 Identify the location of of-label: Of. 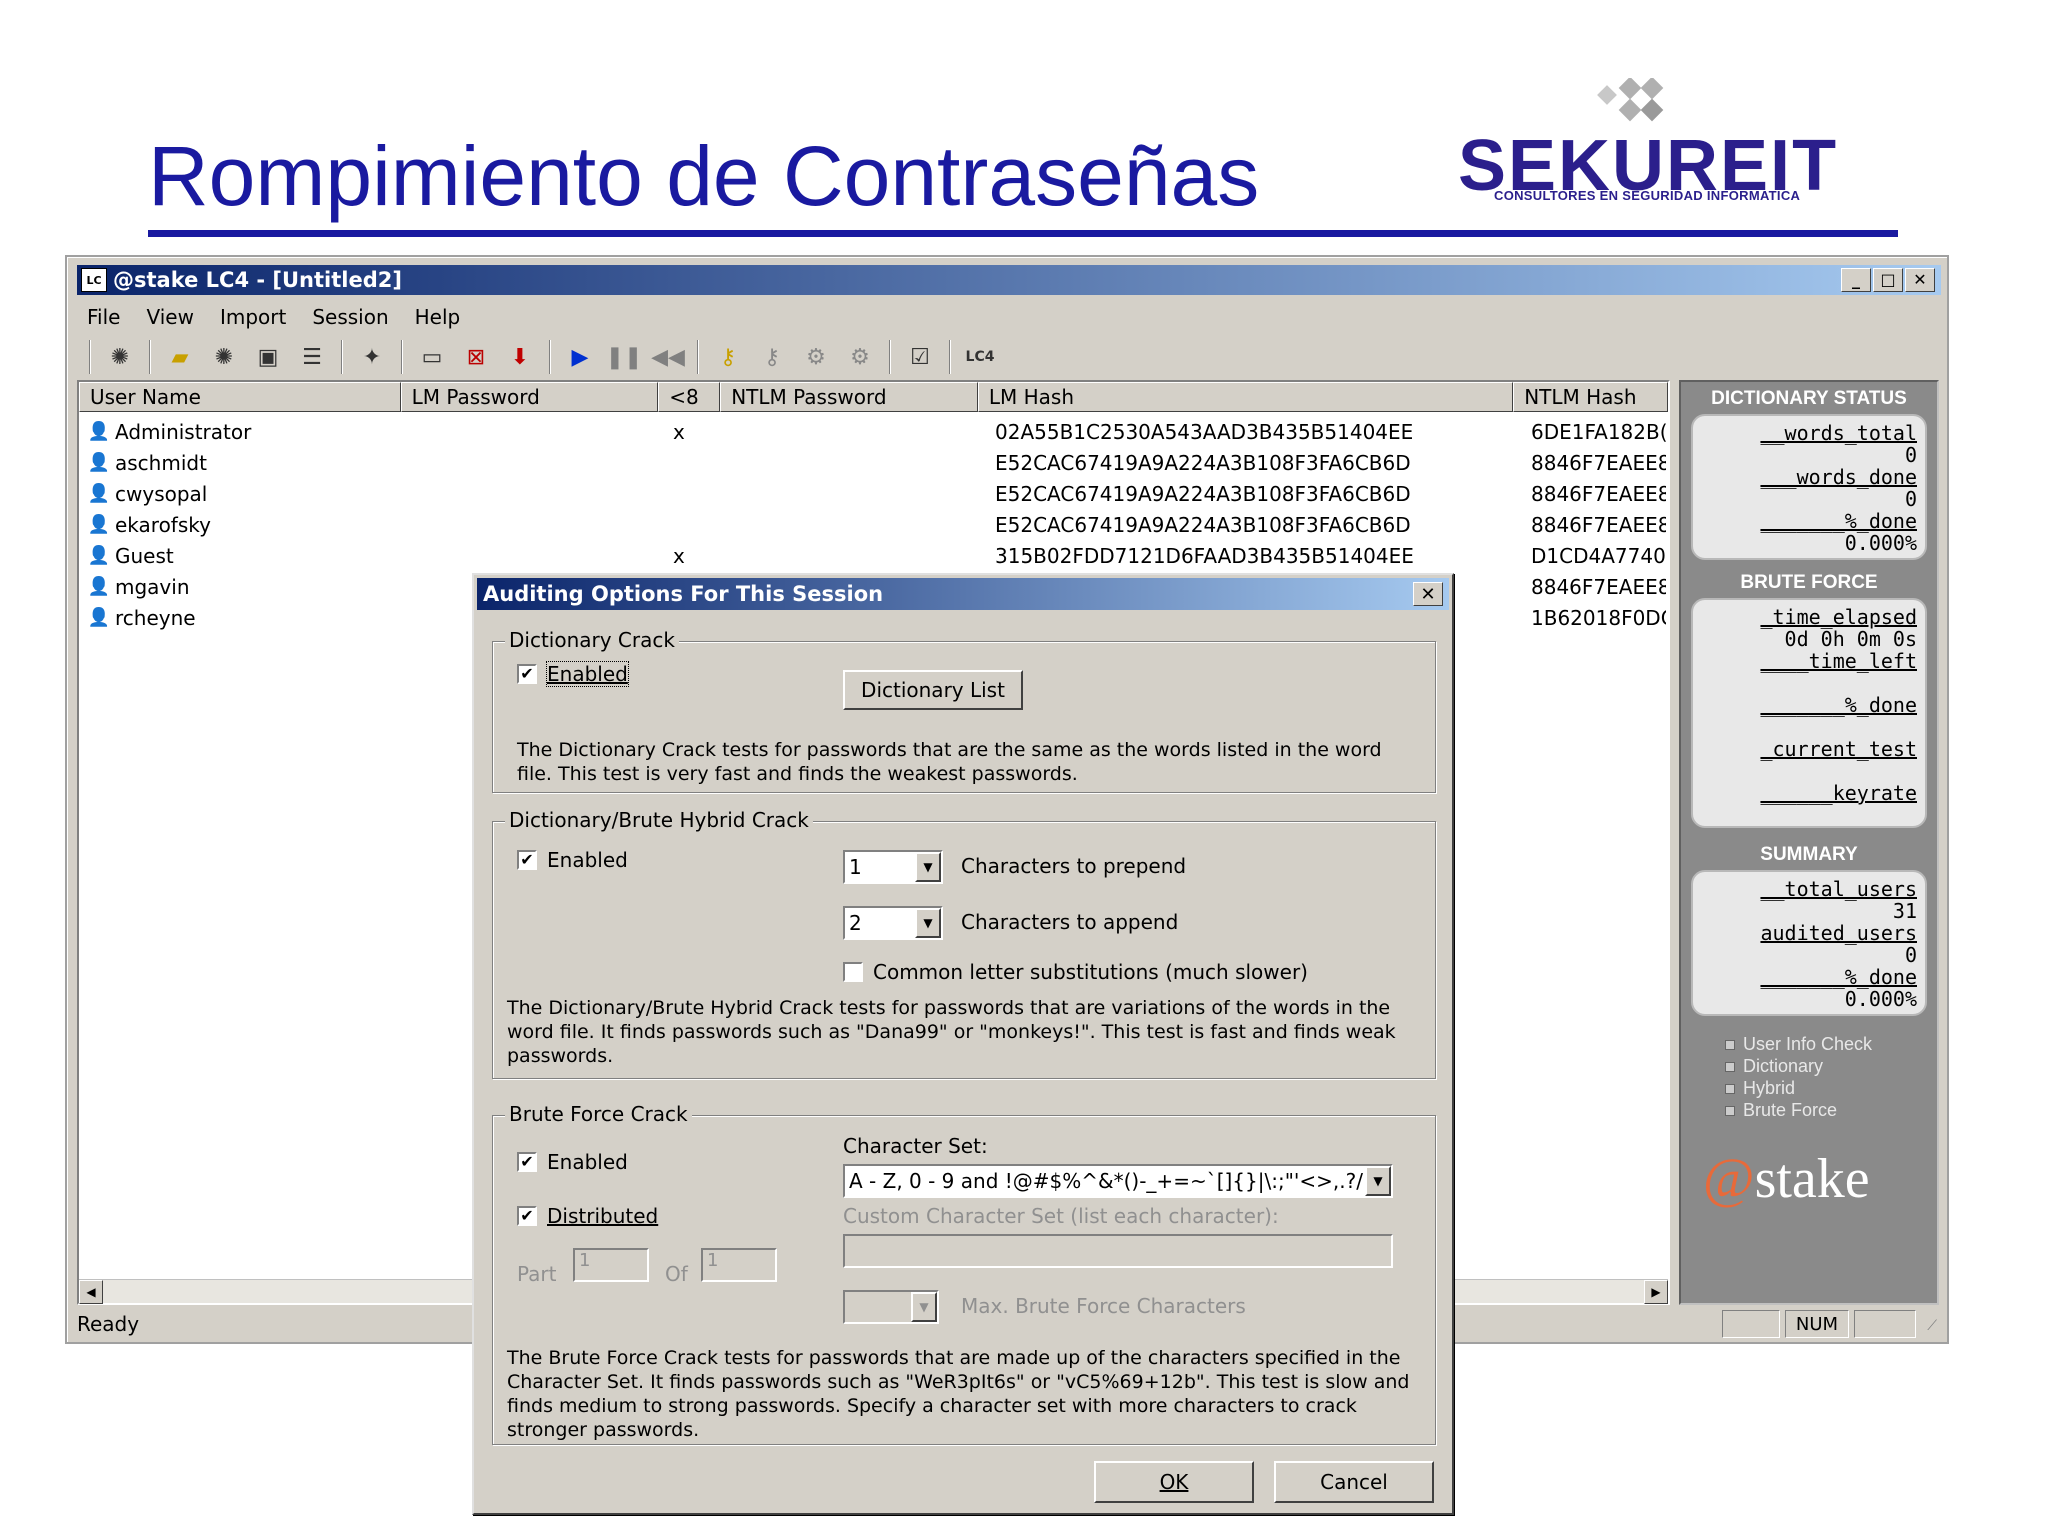
(676, 1274).